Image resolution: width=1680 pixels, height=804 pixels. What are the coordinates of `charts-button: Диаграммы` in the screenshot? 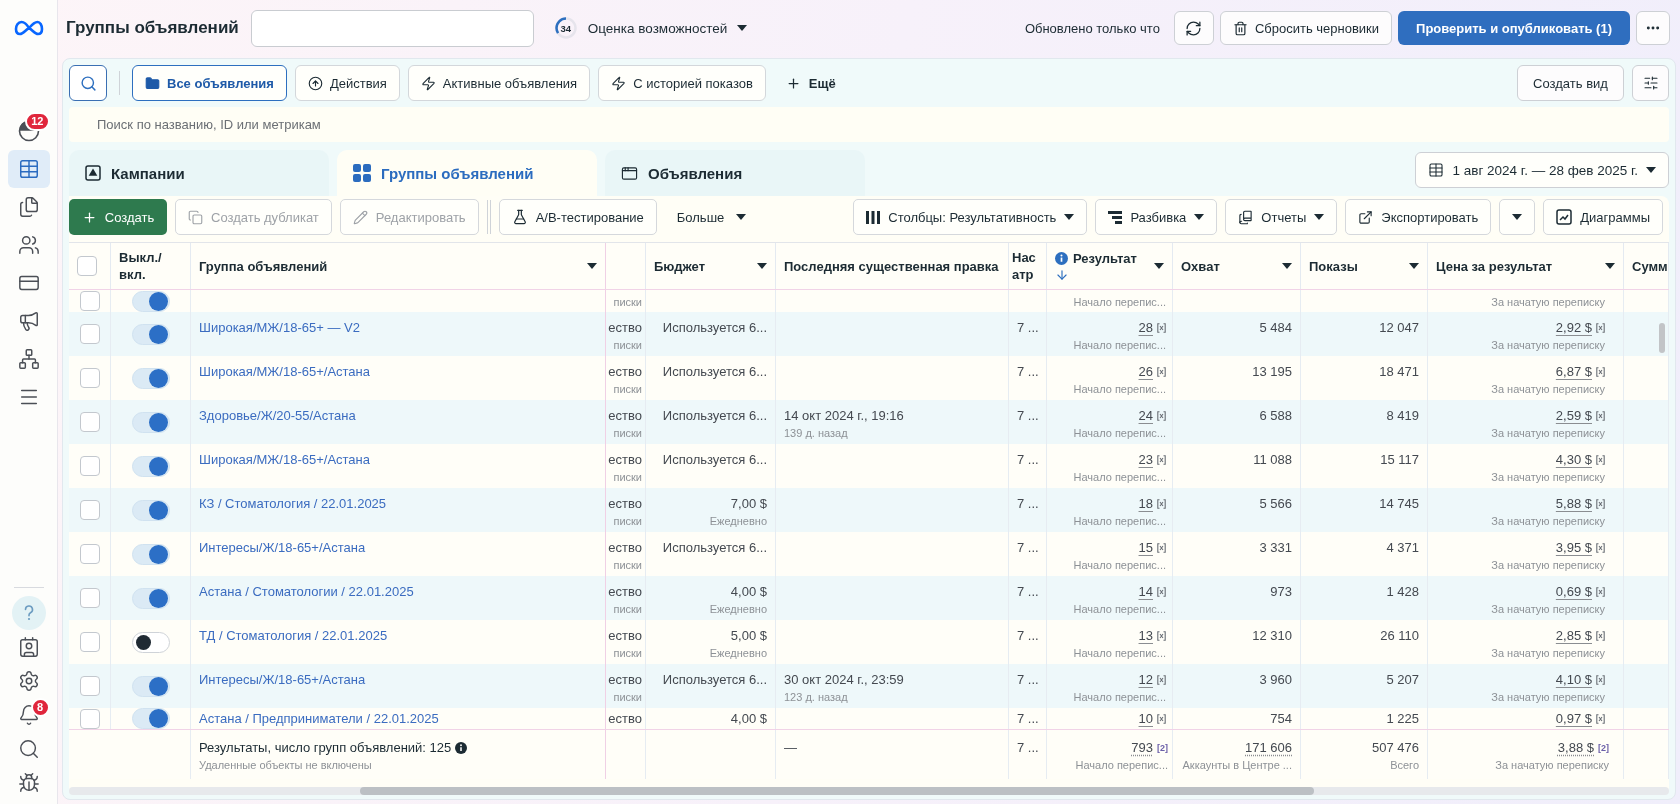 It's located at (1603, 217).